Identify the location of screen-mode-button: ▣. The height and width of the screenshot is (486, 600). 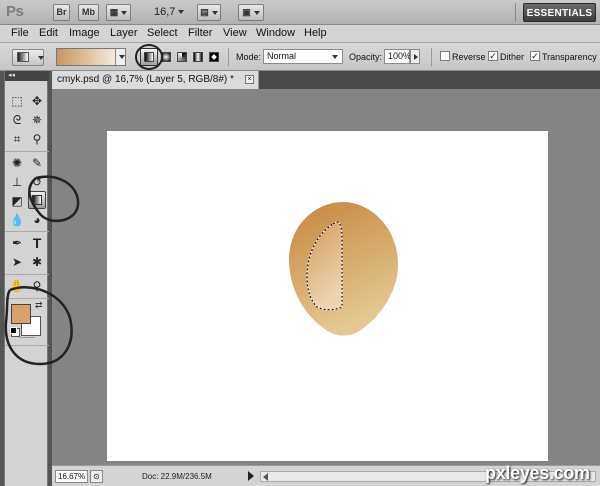
(251, 12).